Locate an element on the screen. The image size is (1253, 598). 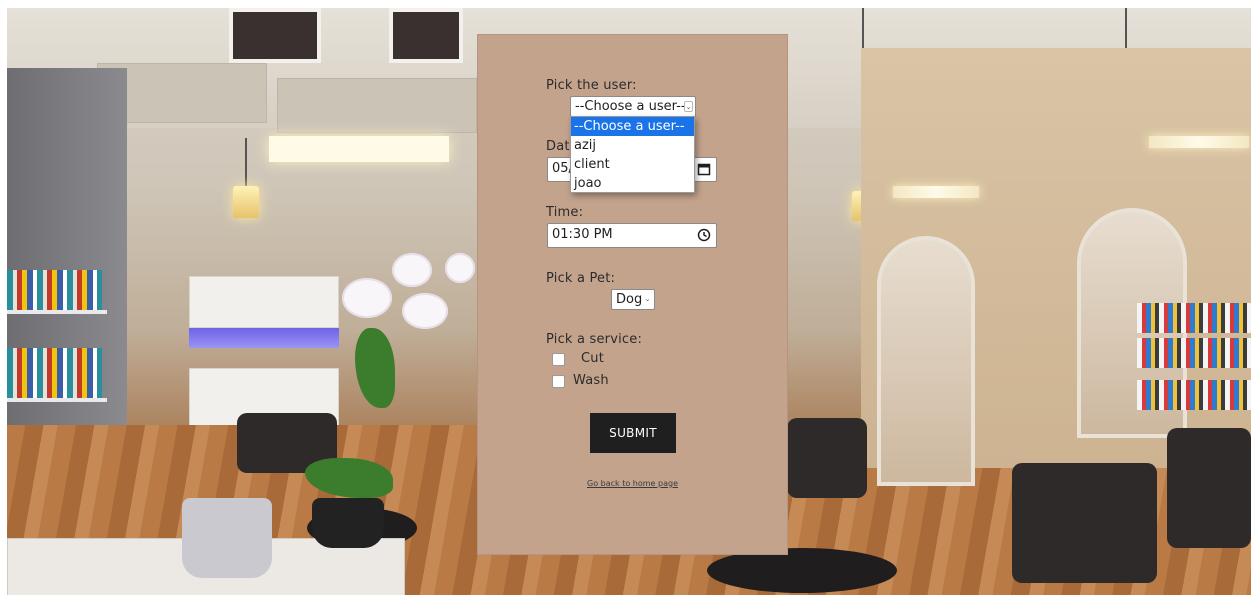
ceiling-panel is located at coordinates (377, 105).